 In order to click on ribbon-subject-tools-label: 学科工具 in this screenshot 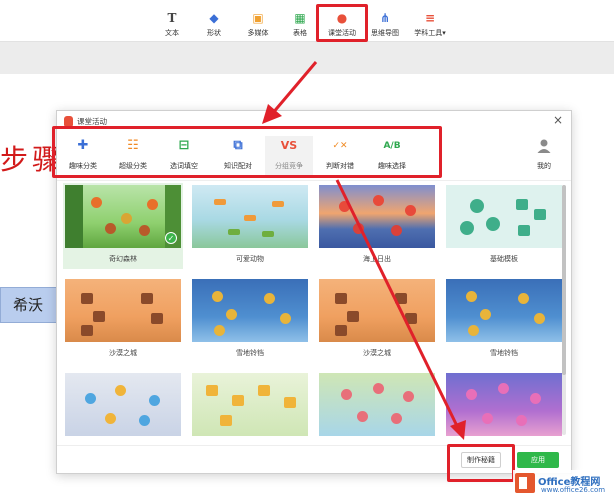, I will do `click(428, 33)`.